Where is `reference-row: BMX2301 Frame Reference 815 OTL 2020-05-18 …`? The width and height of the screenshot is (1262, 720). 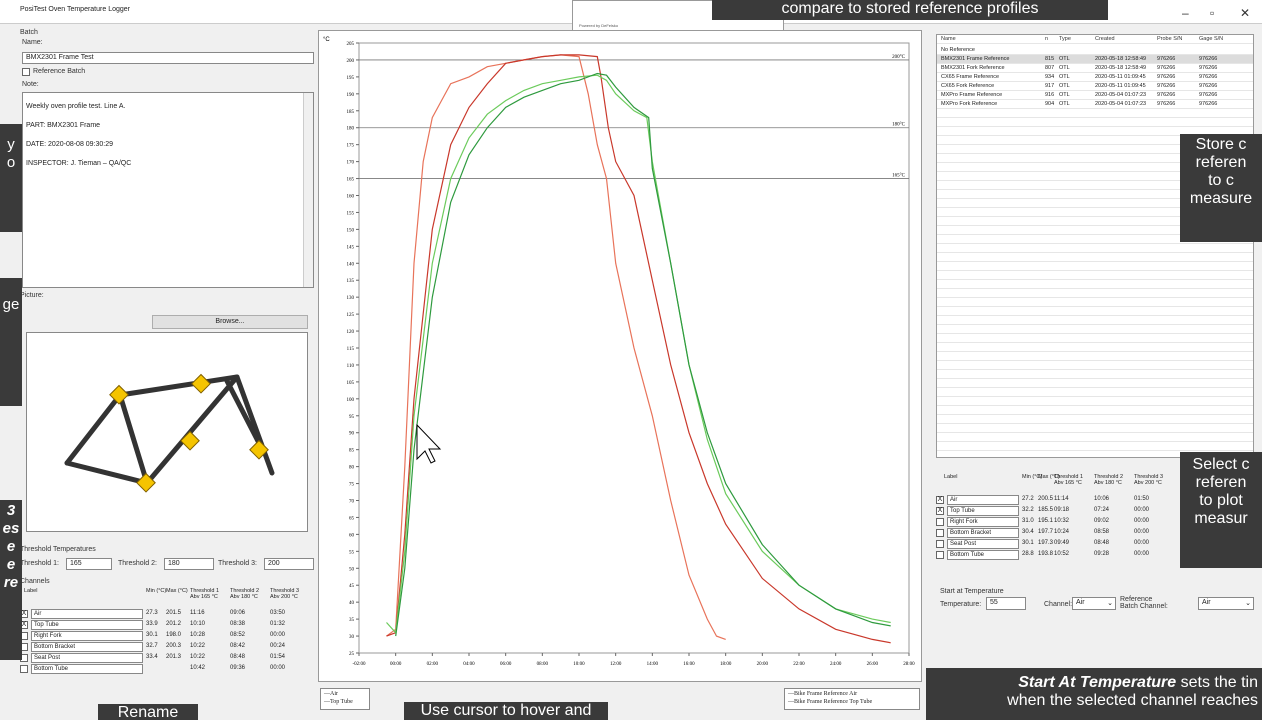
reference-row: BMX2301 Frame Reference 815 OTL 2020-05-18 … is located at coordinates (1095, 59).